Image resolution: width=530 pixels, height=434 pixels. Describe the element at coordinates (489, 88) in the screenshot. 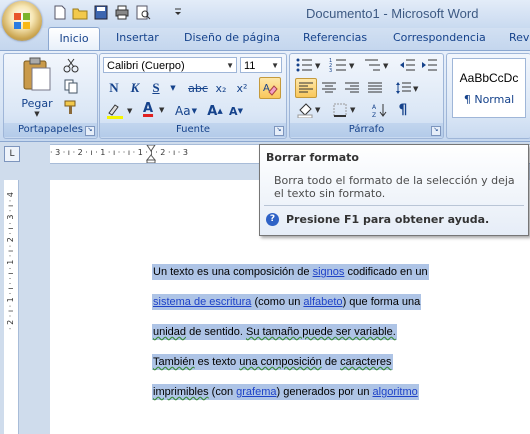

I see `style-normal: AaBbCcDc ¶ Normal` at that location.